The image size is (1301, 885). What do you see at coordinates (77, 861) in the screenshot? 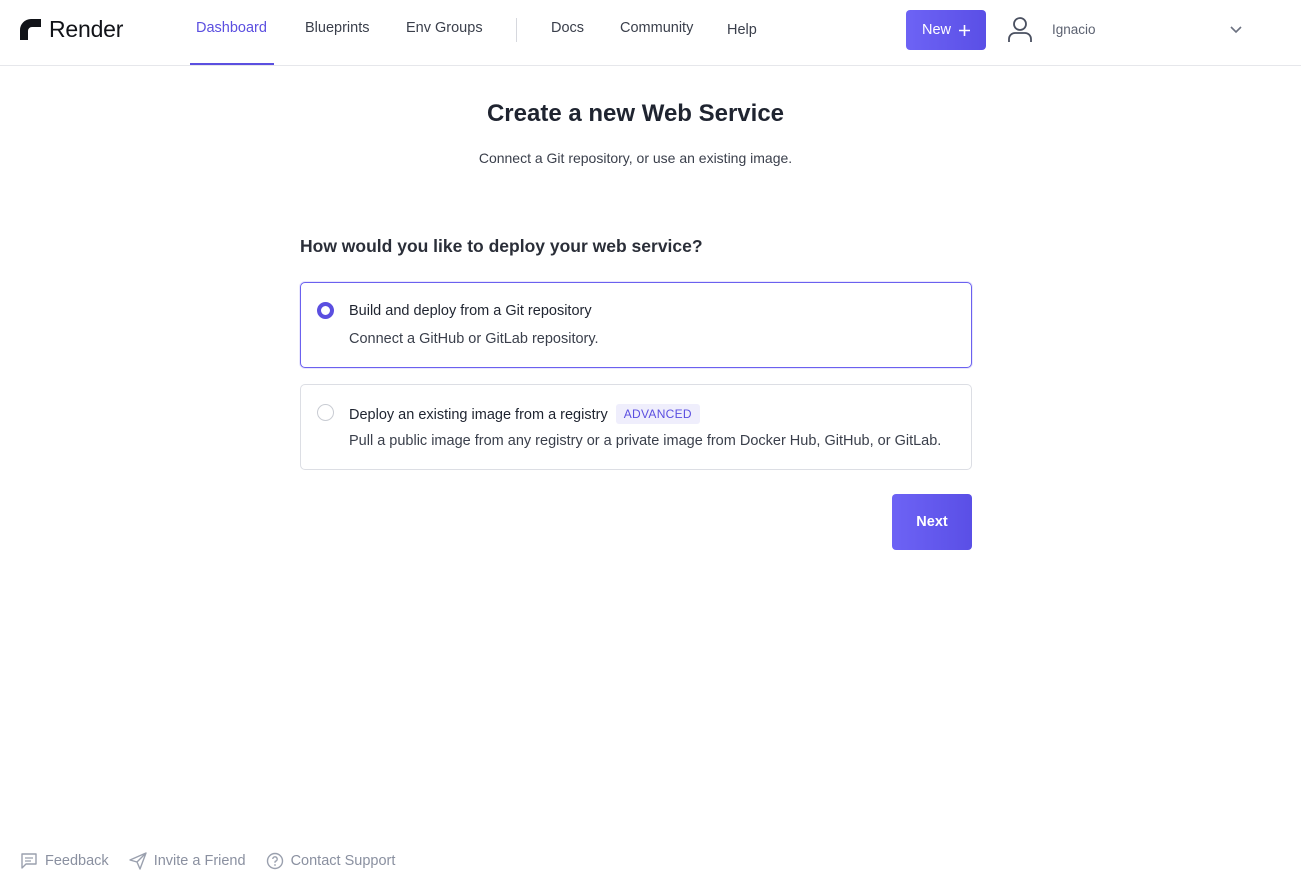
I see `footer-feedback-label: Feedback` at bounding box center [77, 861].